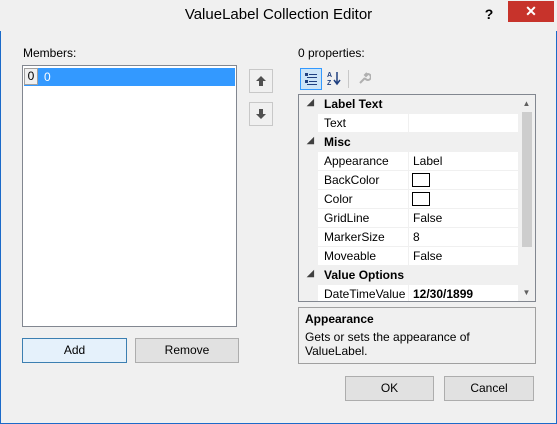  I want to click on close-button: ✕, so click(531, 11).